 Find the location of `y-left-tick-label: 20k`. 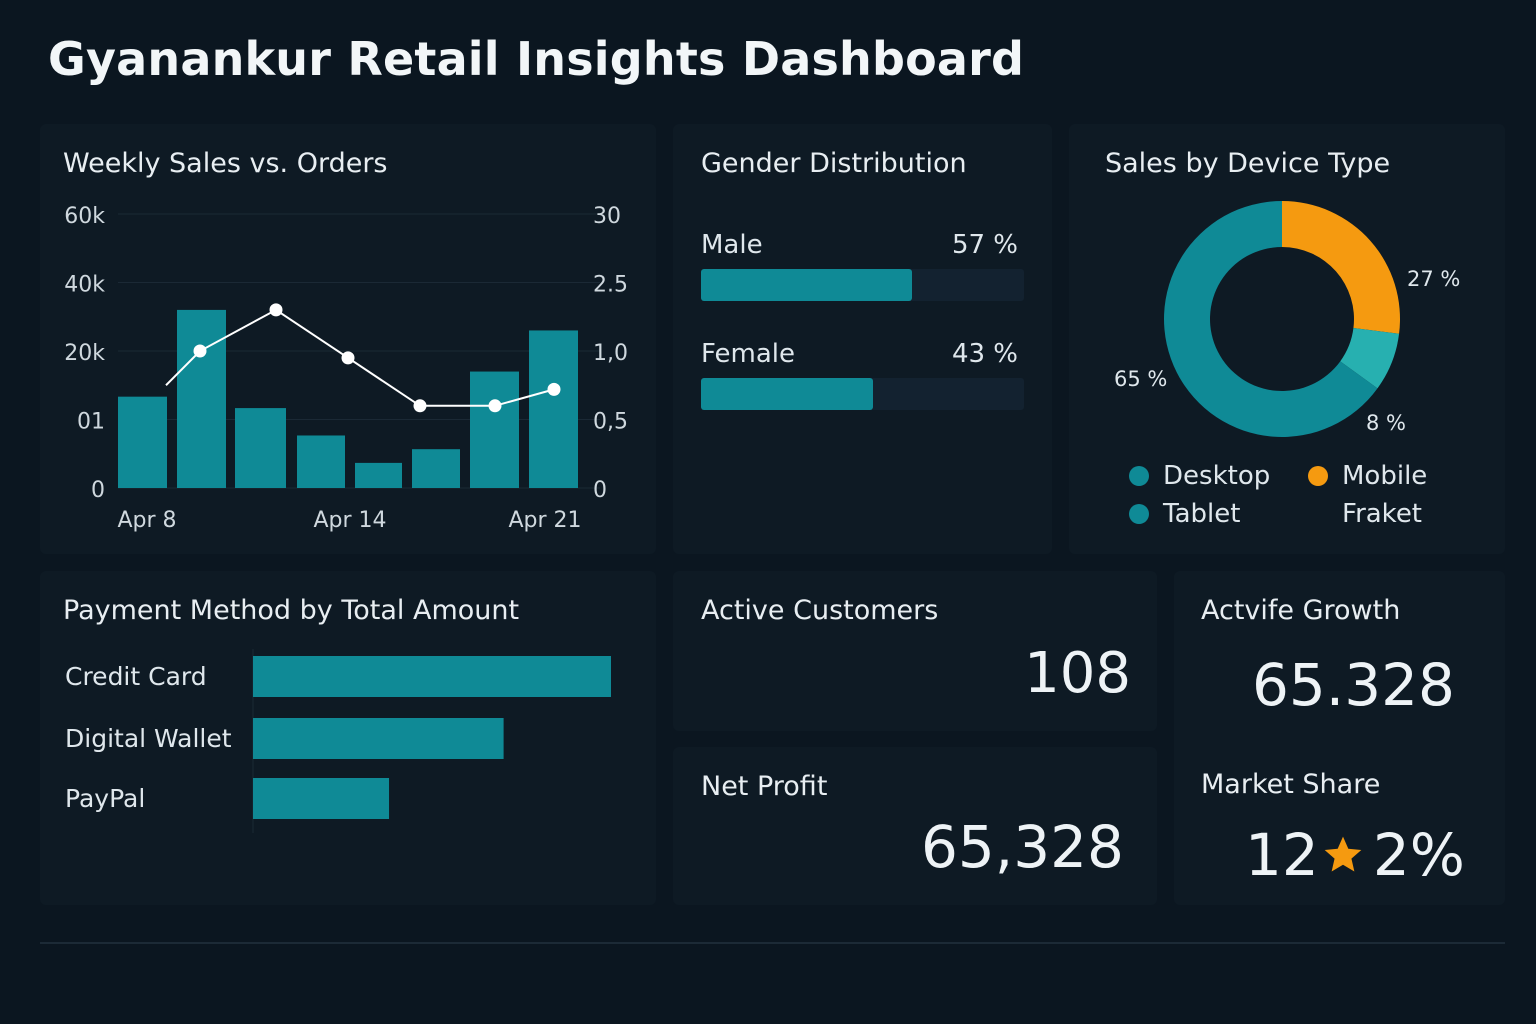

y-left-tick-label: 20k is located at coordinates (84, 353).